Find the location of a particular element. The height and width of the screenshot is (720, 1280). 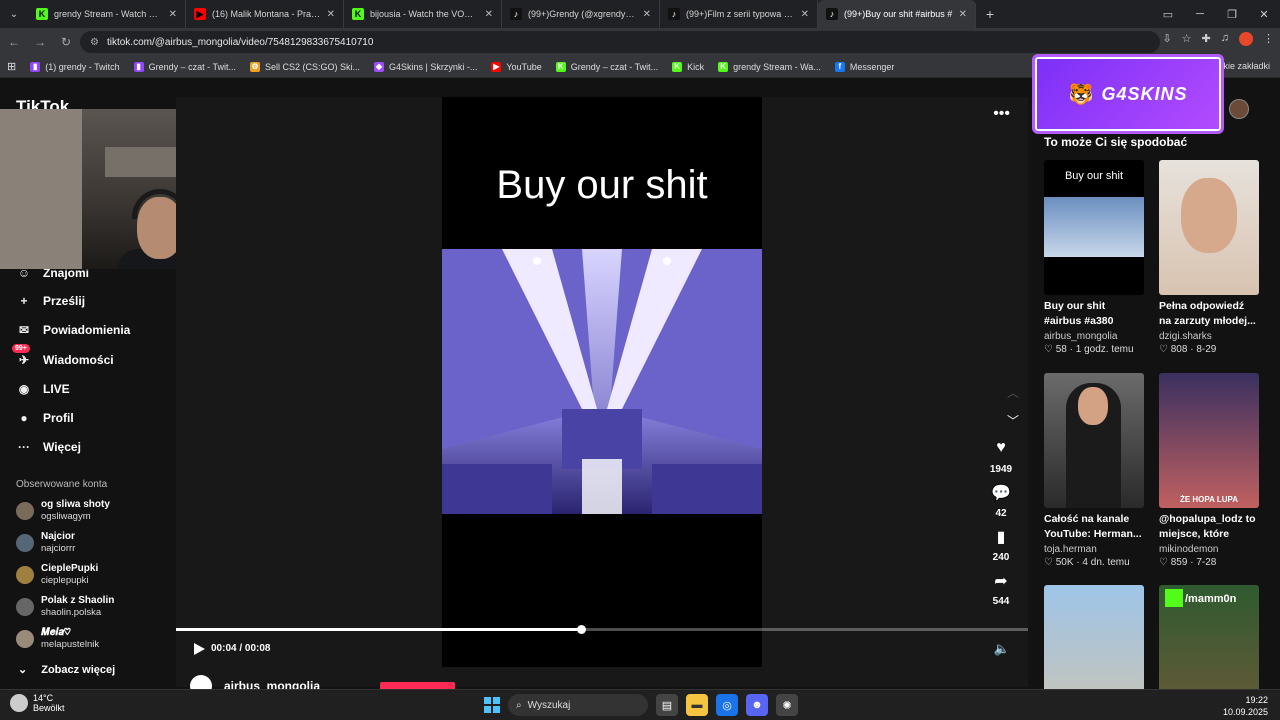

bookmark-item: f Messenger is located at coordinates (865, 66).